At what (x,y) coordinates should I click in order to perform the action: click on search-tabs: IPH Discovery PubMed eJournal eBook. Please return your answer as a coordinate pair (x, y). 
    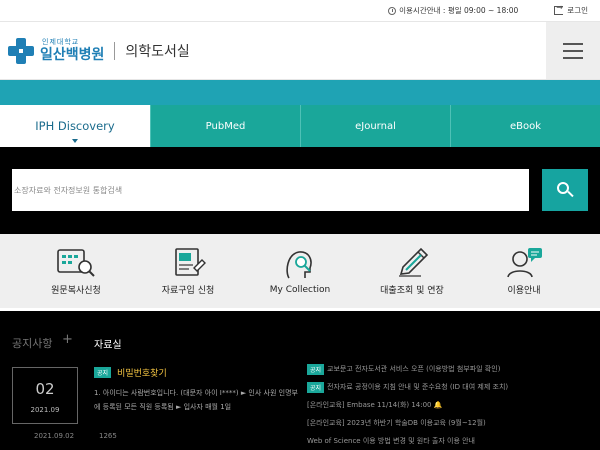
    Looking at the image, I should click on (300, 126).